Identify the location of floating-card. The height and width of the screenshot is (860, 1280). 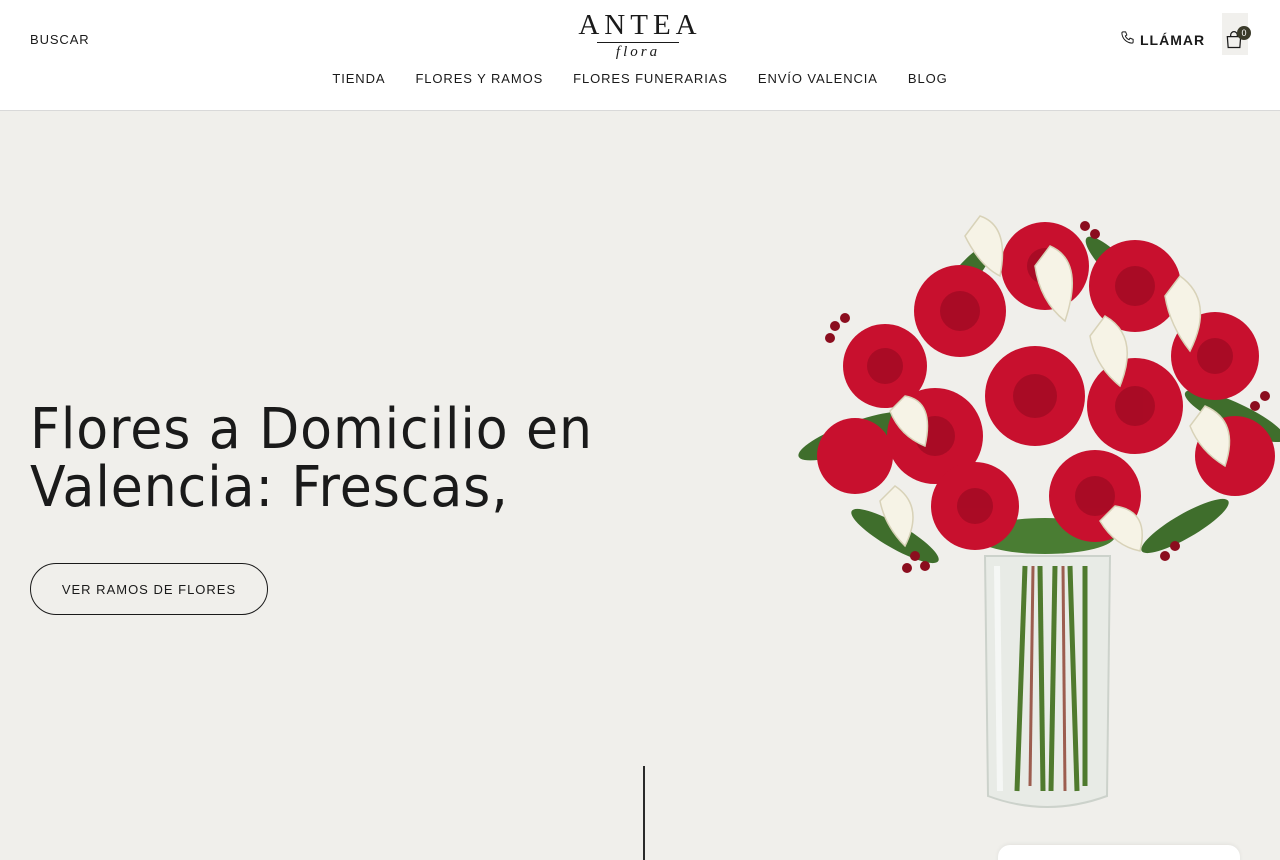
(1119, 852).